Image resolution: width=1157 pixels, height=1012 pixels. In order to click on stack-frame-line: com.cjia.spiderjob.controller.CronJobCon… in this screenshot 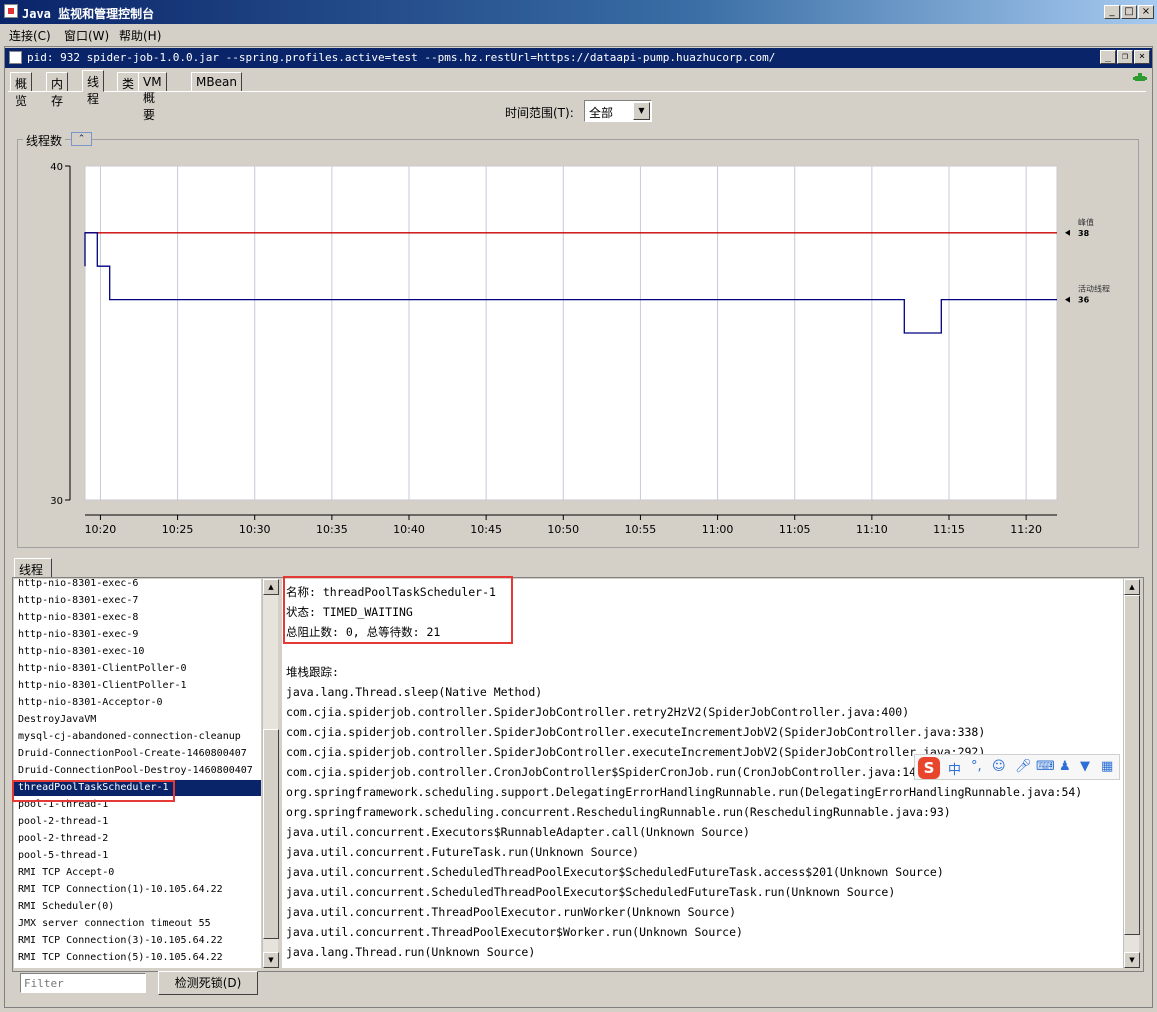, I will do `click(601, 772)`.